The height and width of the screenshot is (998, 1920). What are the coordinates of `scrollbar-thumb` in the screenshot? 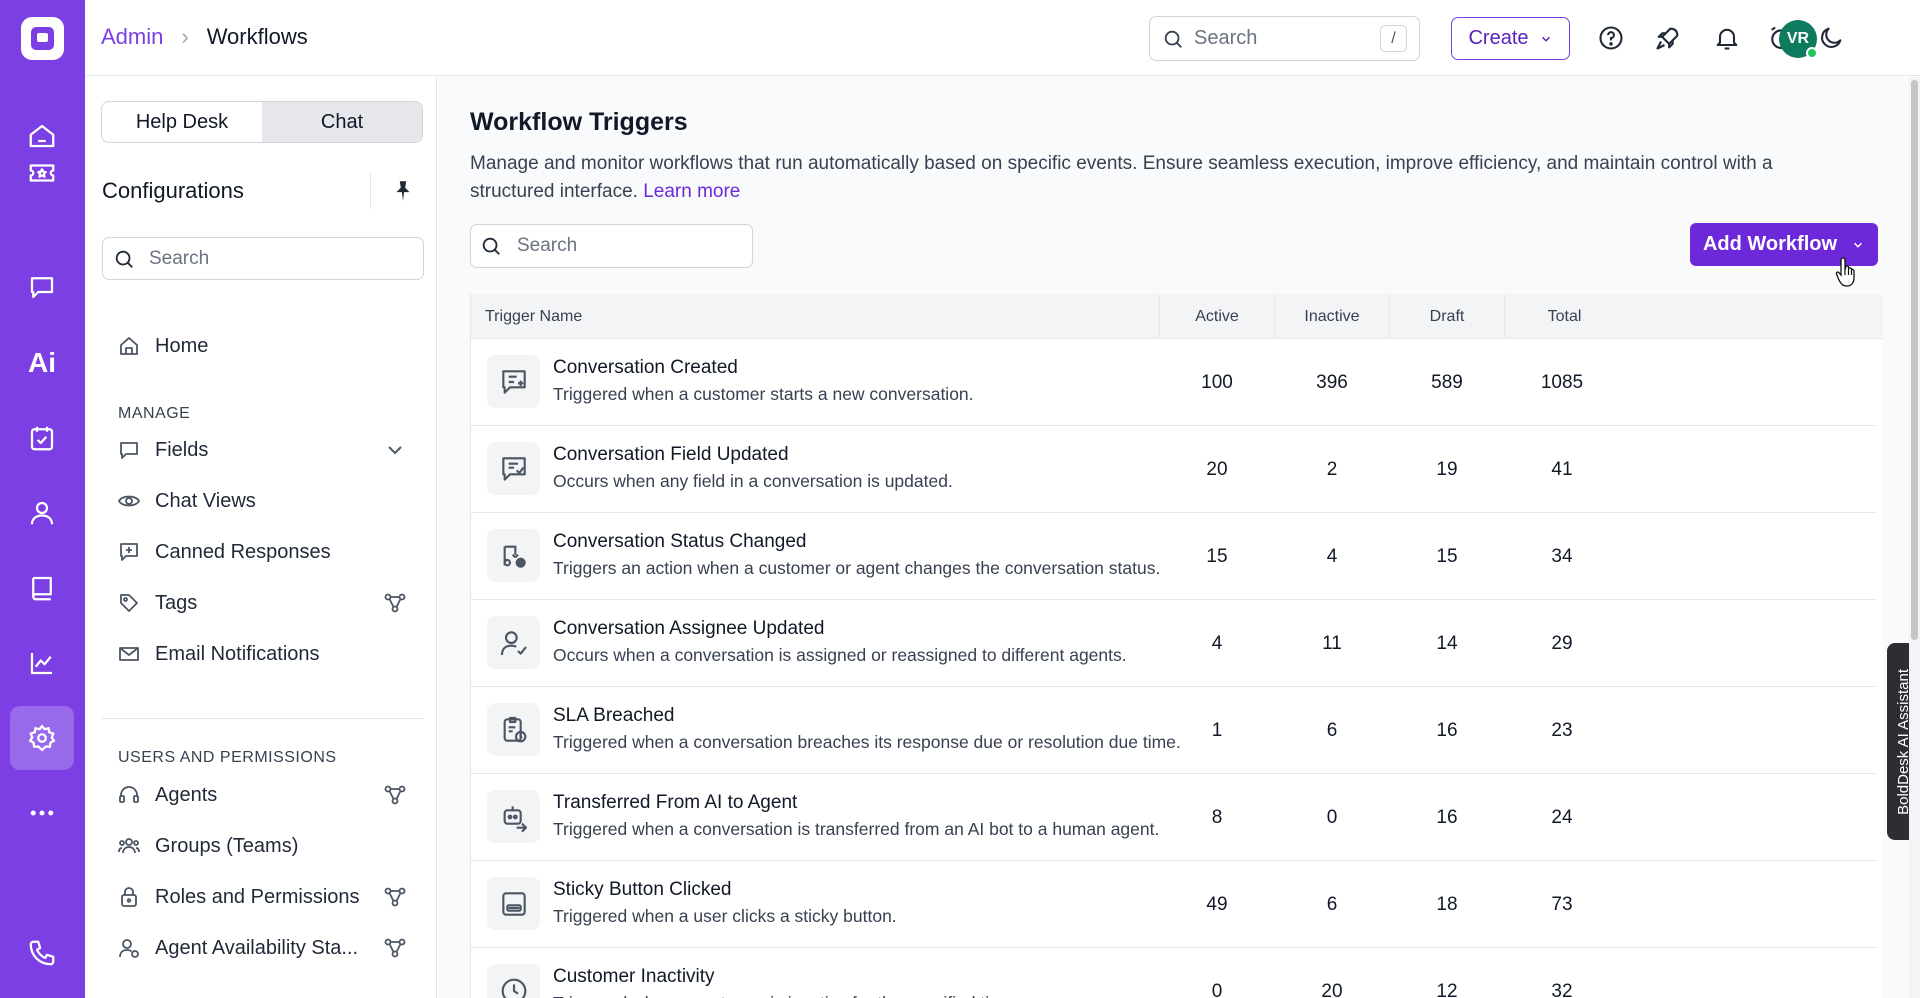 It's located at (1914, 360).